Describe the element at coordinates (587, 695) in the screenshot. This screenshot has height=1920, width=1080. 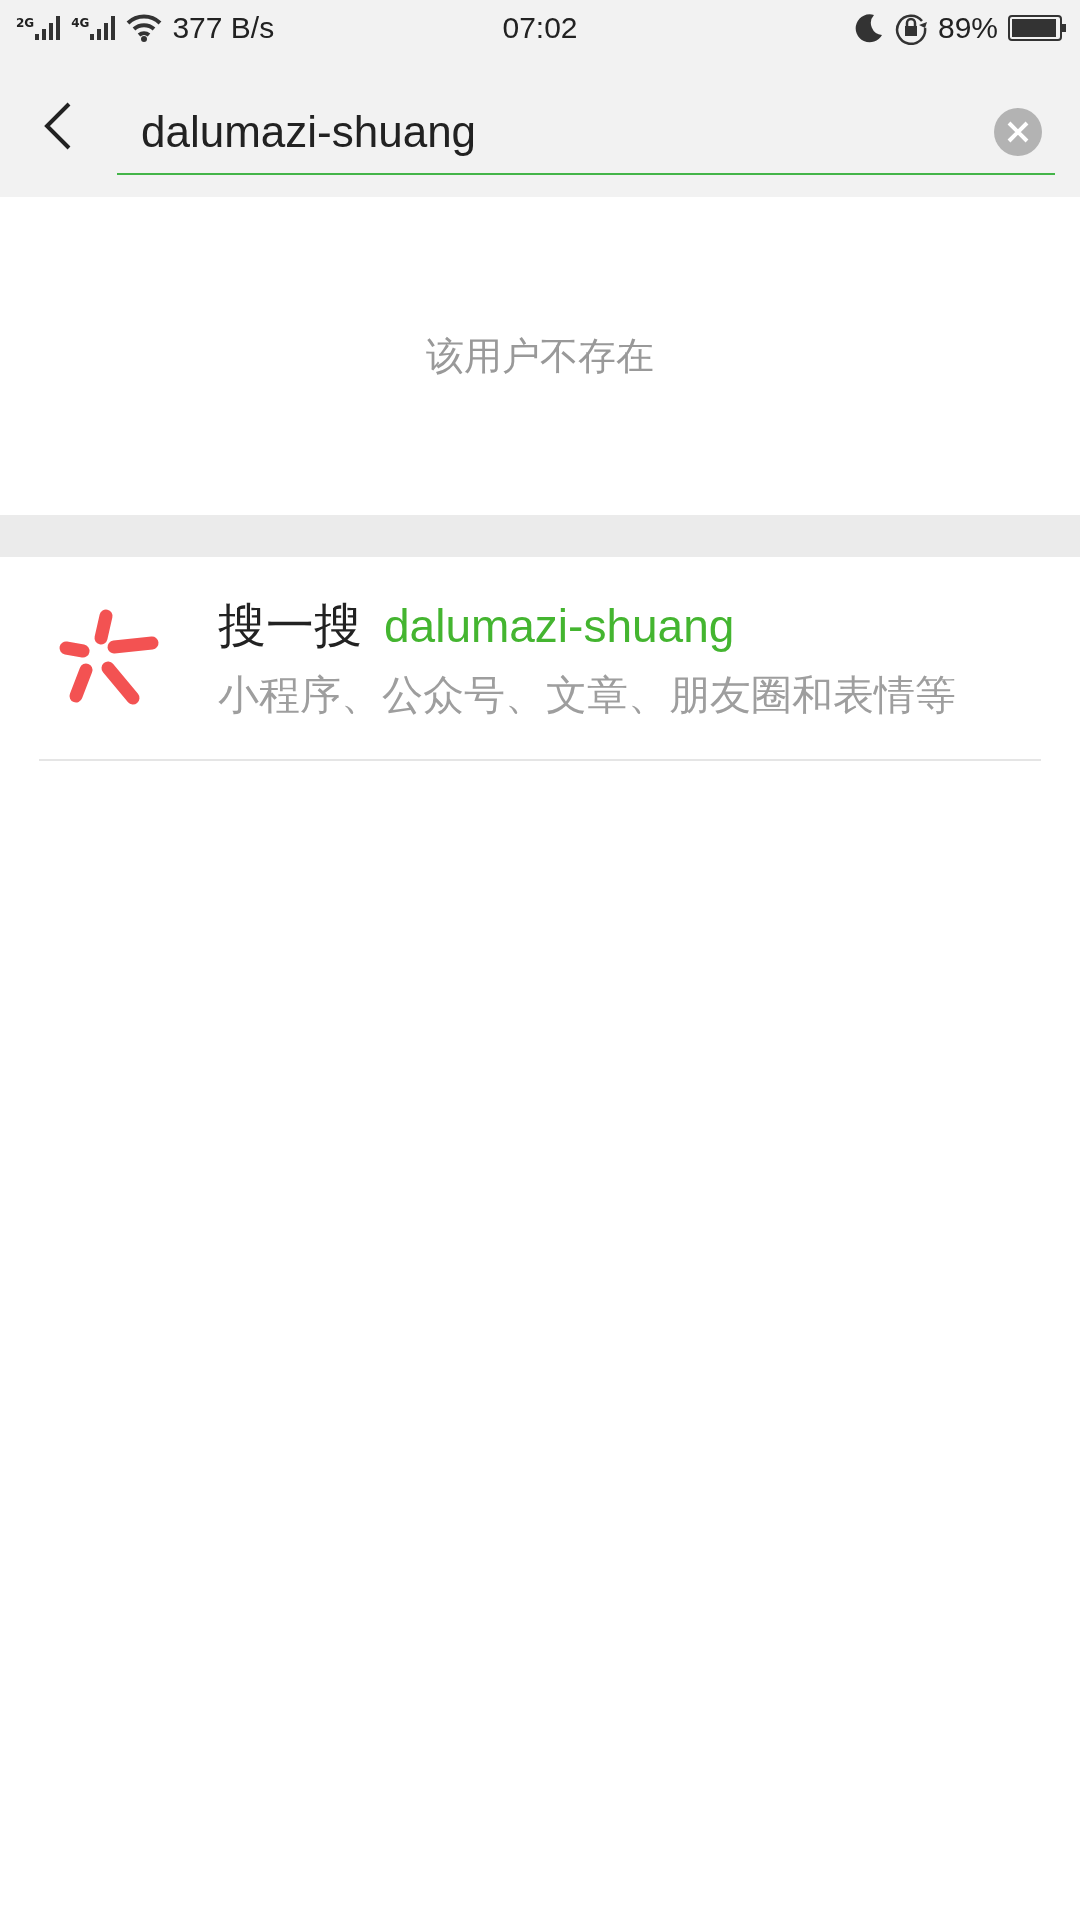
I see `suggestion-subtitle: 小程序、公众号、文章、朋友圈和表情等` at that location.